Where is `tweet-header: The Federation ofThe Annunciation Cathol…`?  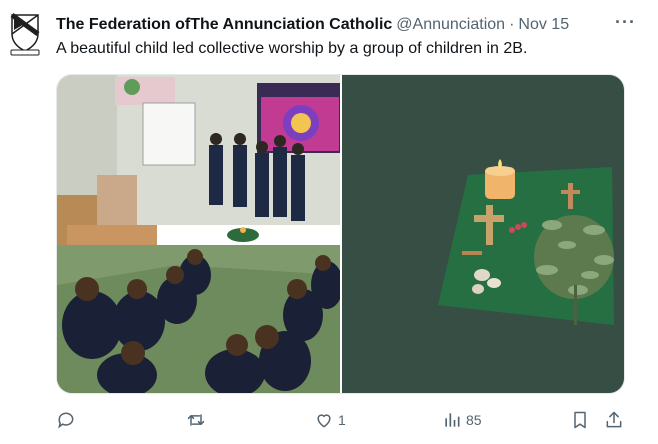
tweet-header: The Federation ofThe Annunciation Cathol… is located at coordinates (350, 25).